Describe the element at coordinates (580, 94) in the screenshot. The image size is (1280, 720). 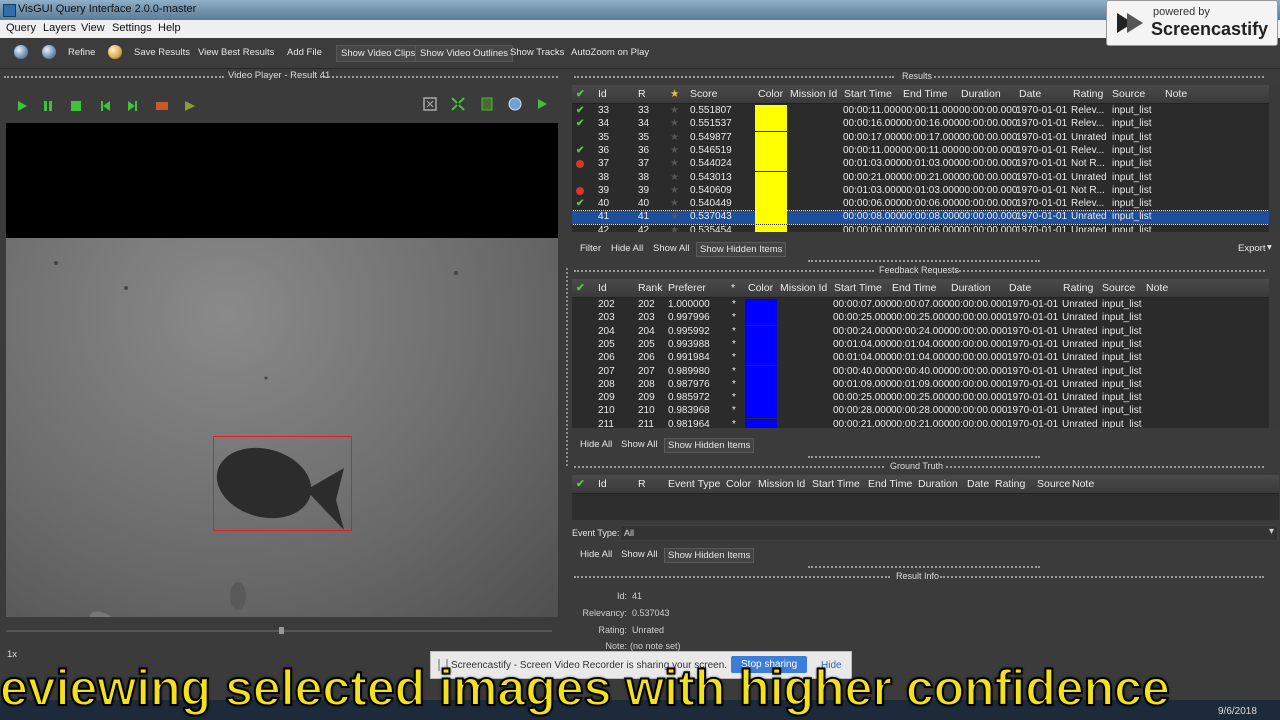
I see `results-status-header-icon: ✔` at that location.